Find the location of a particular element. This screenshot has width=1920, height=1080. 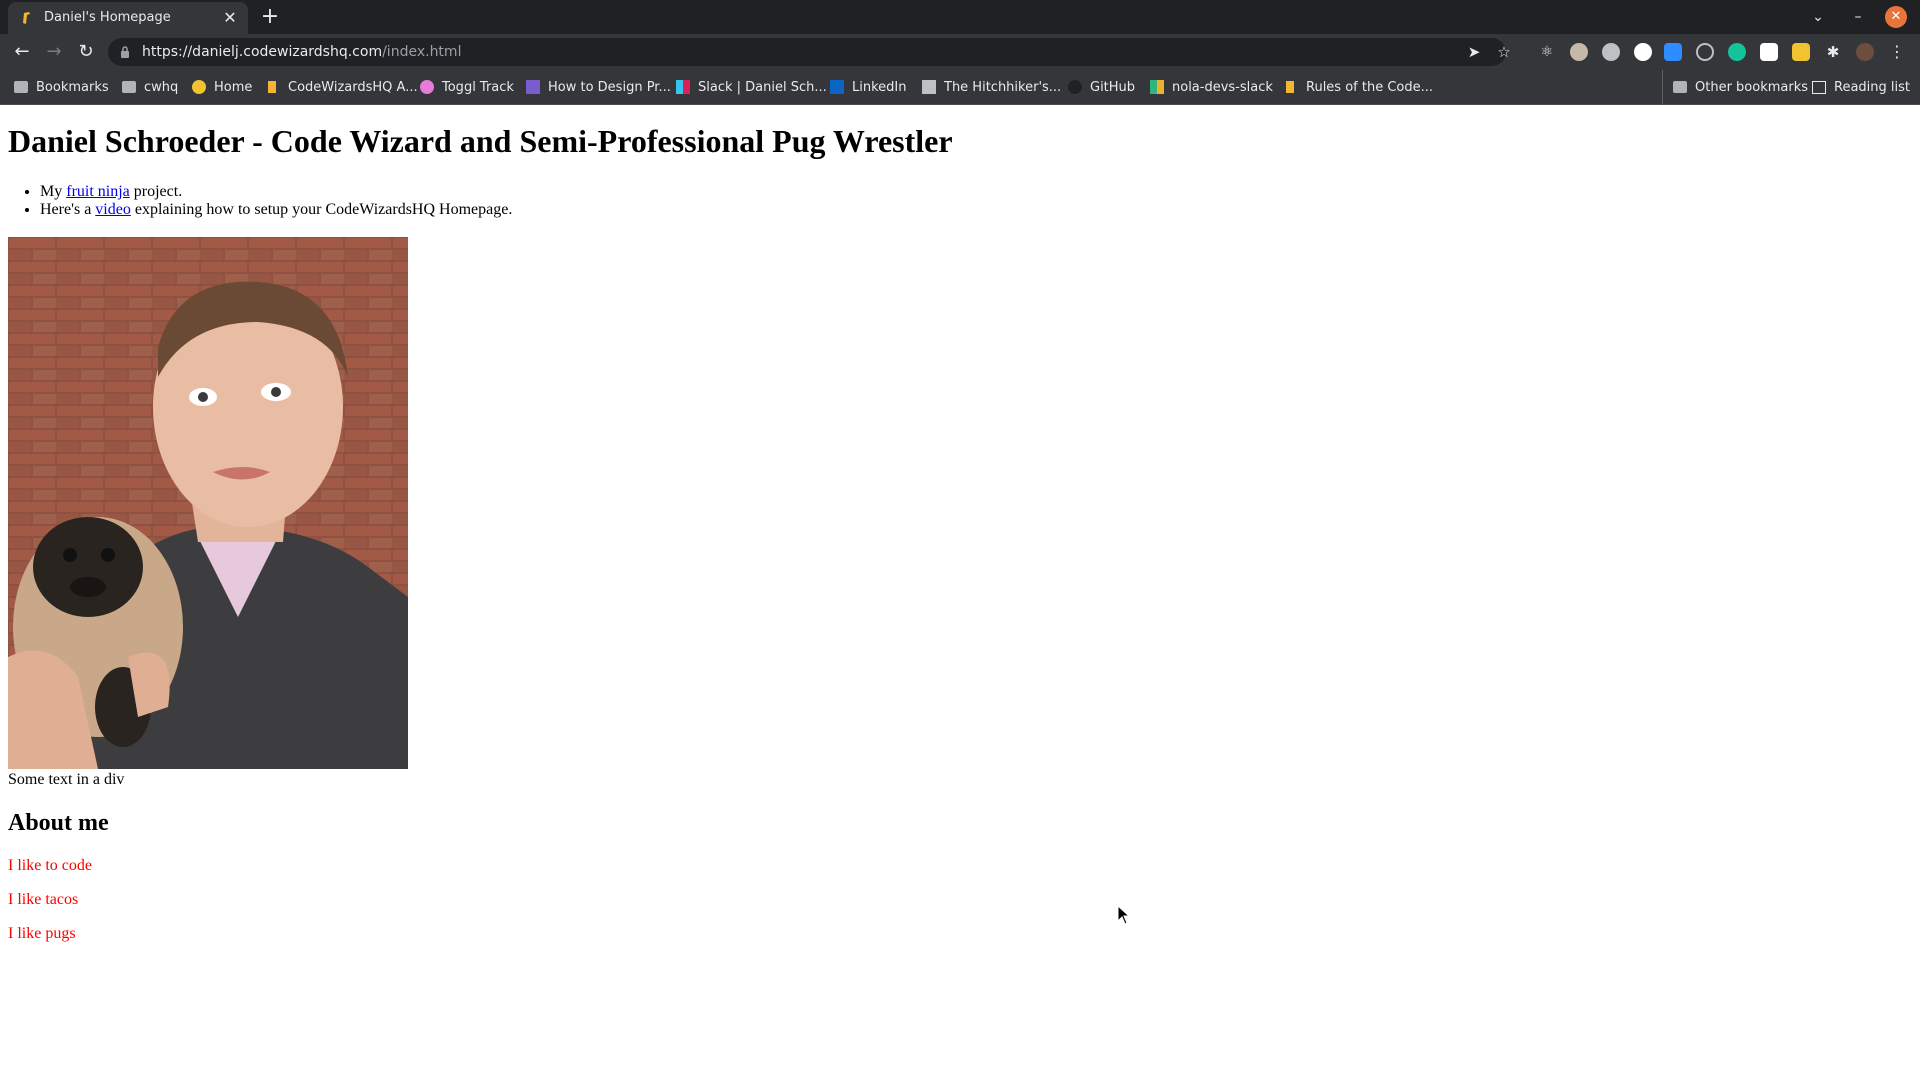

tab-search-icon: ⌄ is located at coordinates (1818, 17).